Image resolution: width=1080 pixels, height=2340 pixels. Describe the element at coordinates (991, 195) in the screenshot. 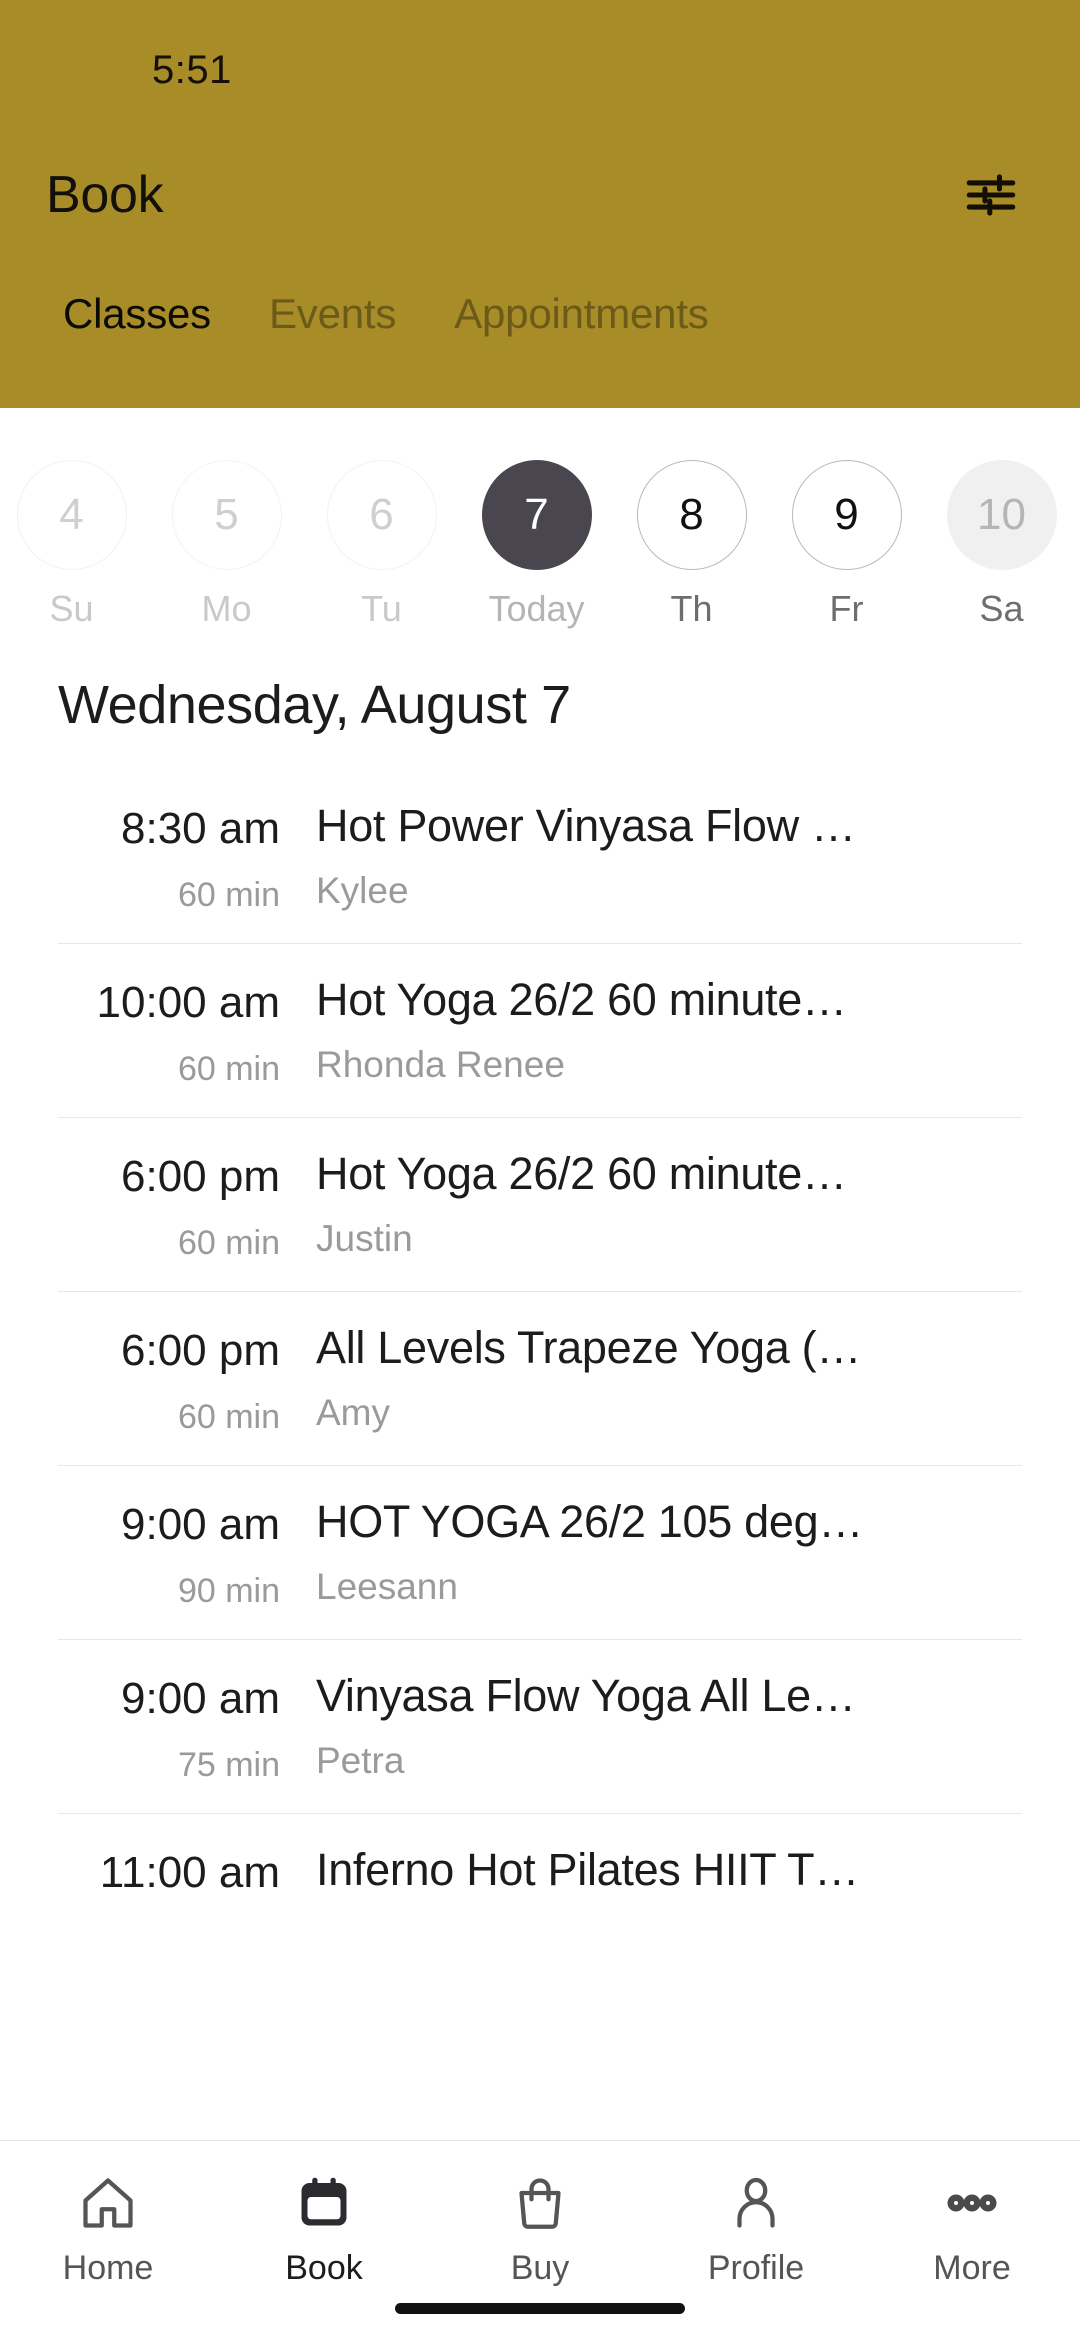

I see `filter-icon` at that location.